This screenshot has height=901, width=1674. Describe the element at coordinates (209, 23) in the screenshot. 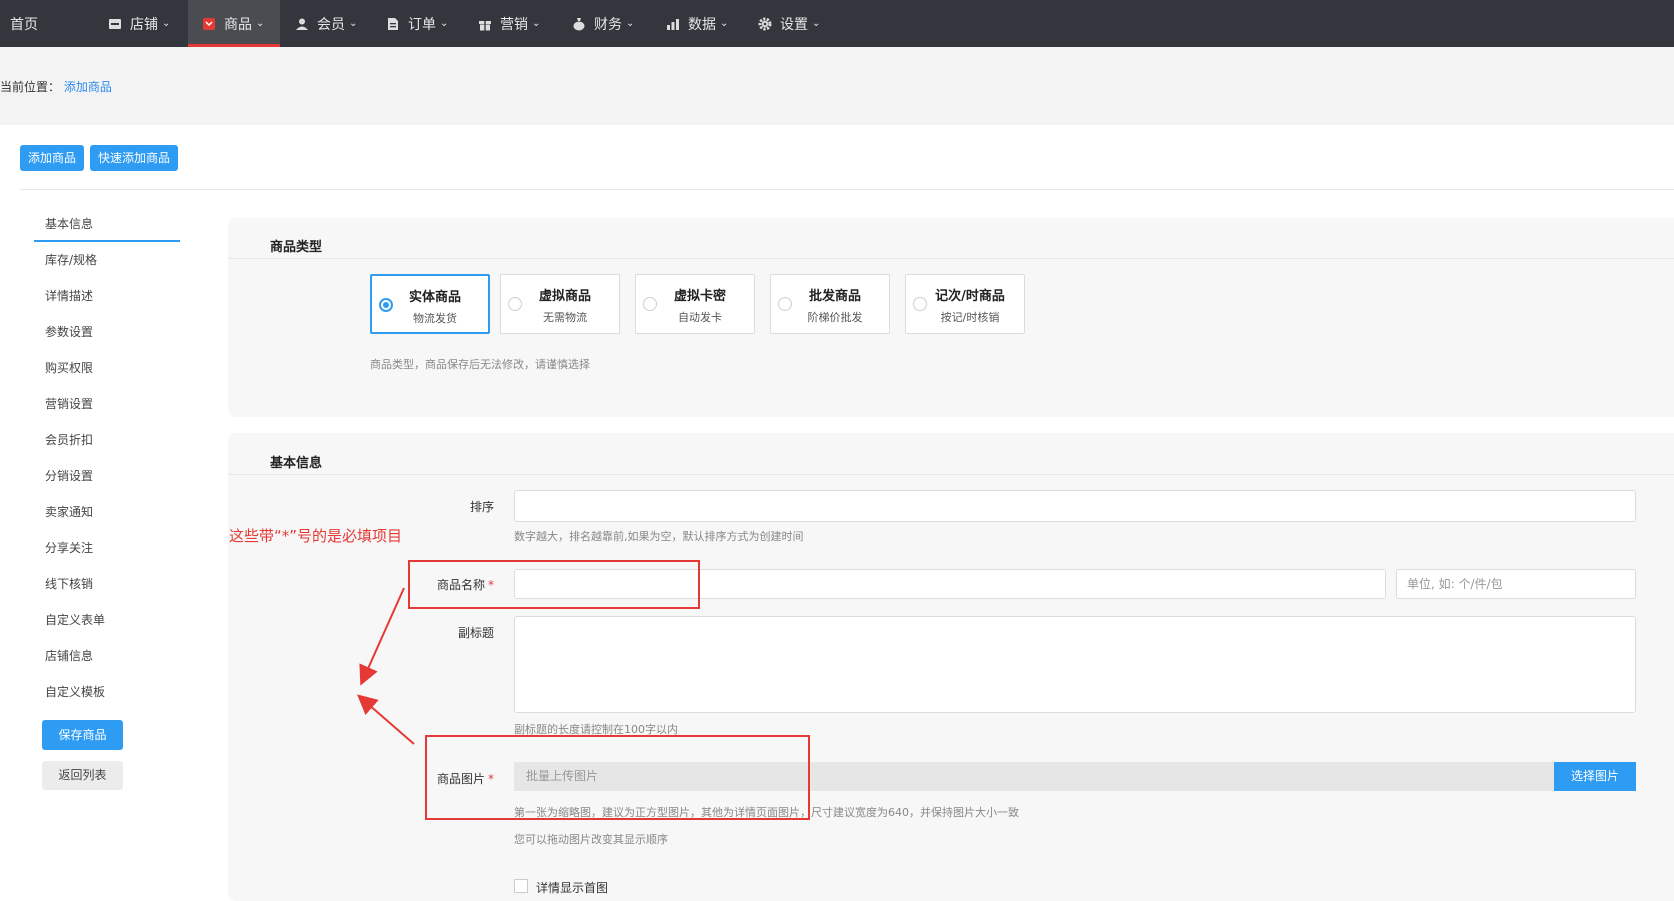

I see `goods-icon` at that location.